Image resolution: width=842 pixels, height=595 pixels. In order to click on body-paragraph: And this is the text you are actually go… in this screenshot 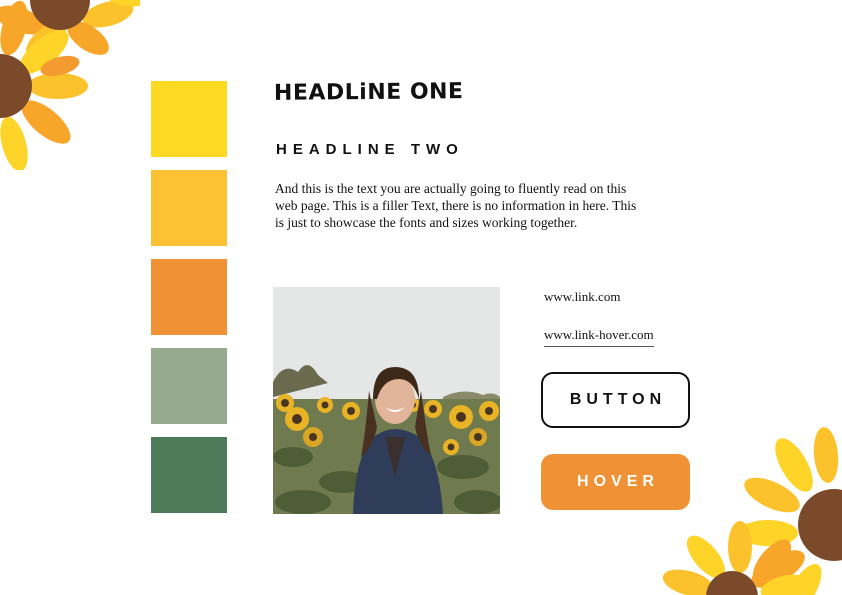, I will do `click(456, 205)`.